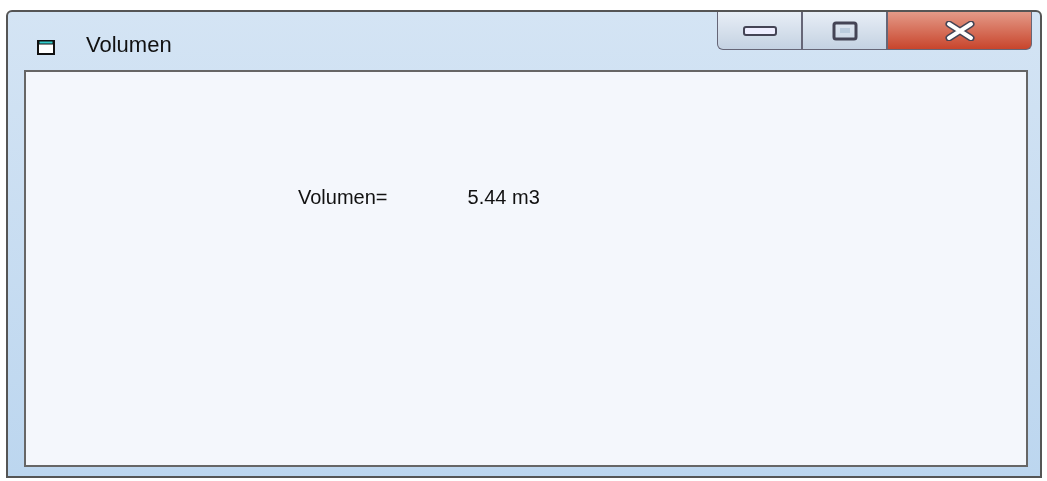 The image size is (1047, 481). I want to click on maximize-button, so click(844, 31).